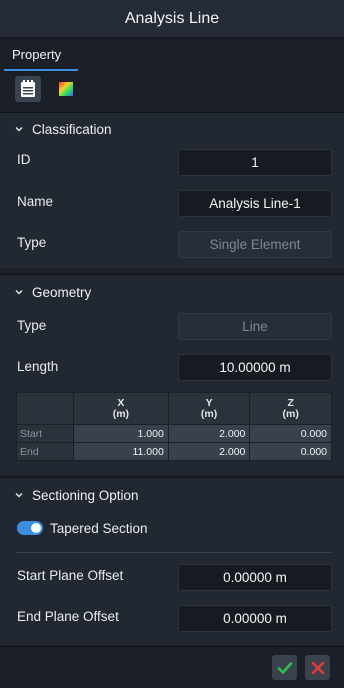  I want to click on end-x-cell: 11.000, so click(121, 451).